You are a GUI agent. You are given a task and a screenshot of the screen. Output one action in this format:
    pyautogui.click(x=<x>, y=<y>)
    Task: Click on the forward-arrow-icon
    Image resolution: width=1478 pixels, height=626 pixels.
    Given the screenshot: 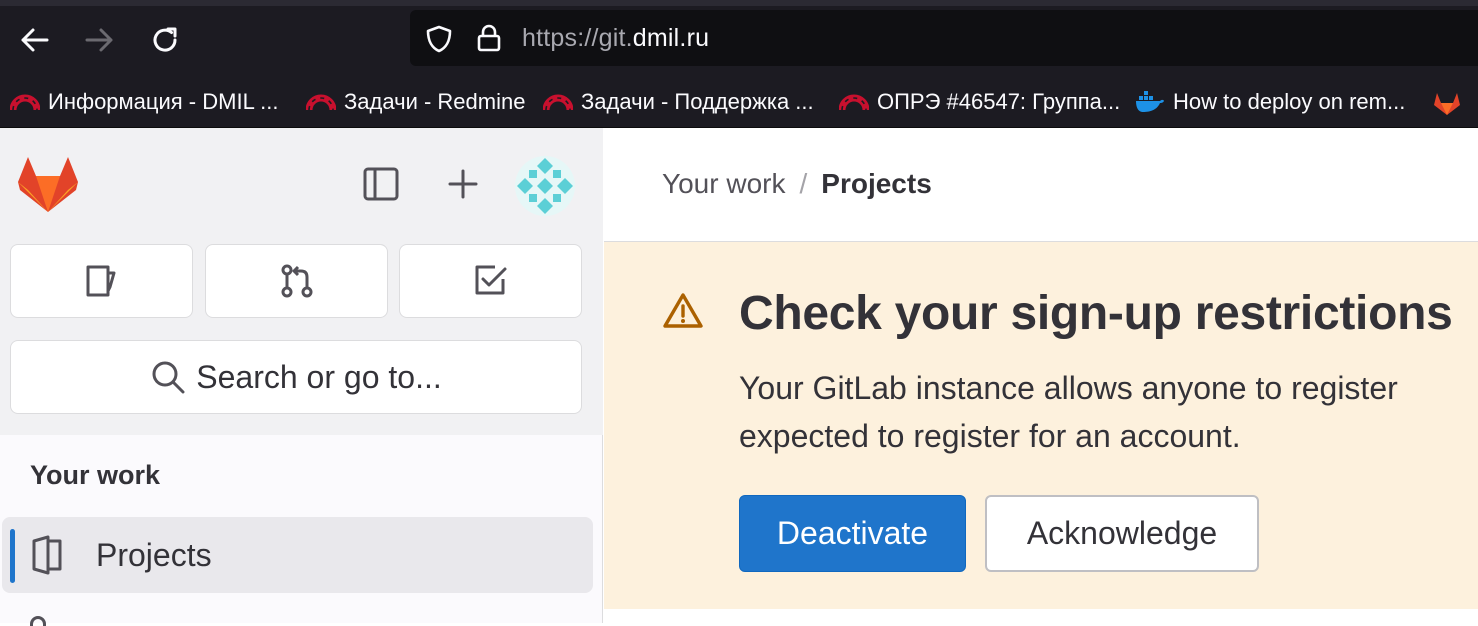 What is the action you would take?
    pyautogui.click(x=100, y=40)
    